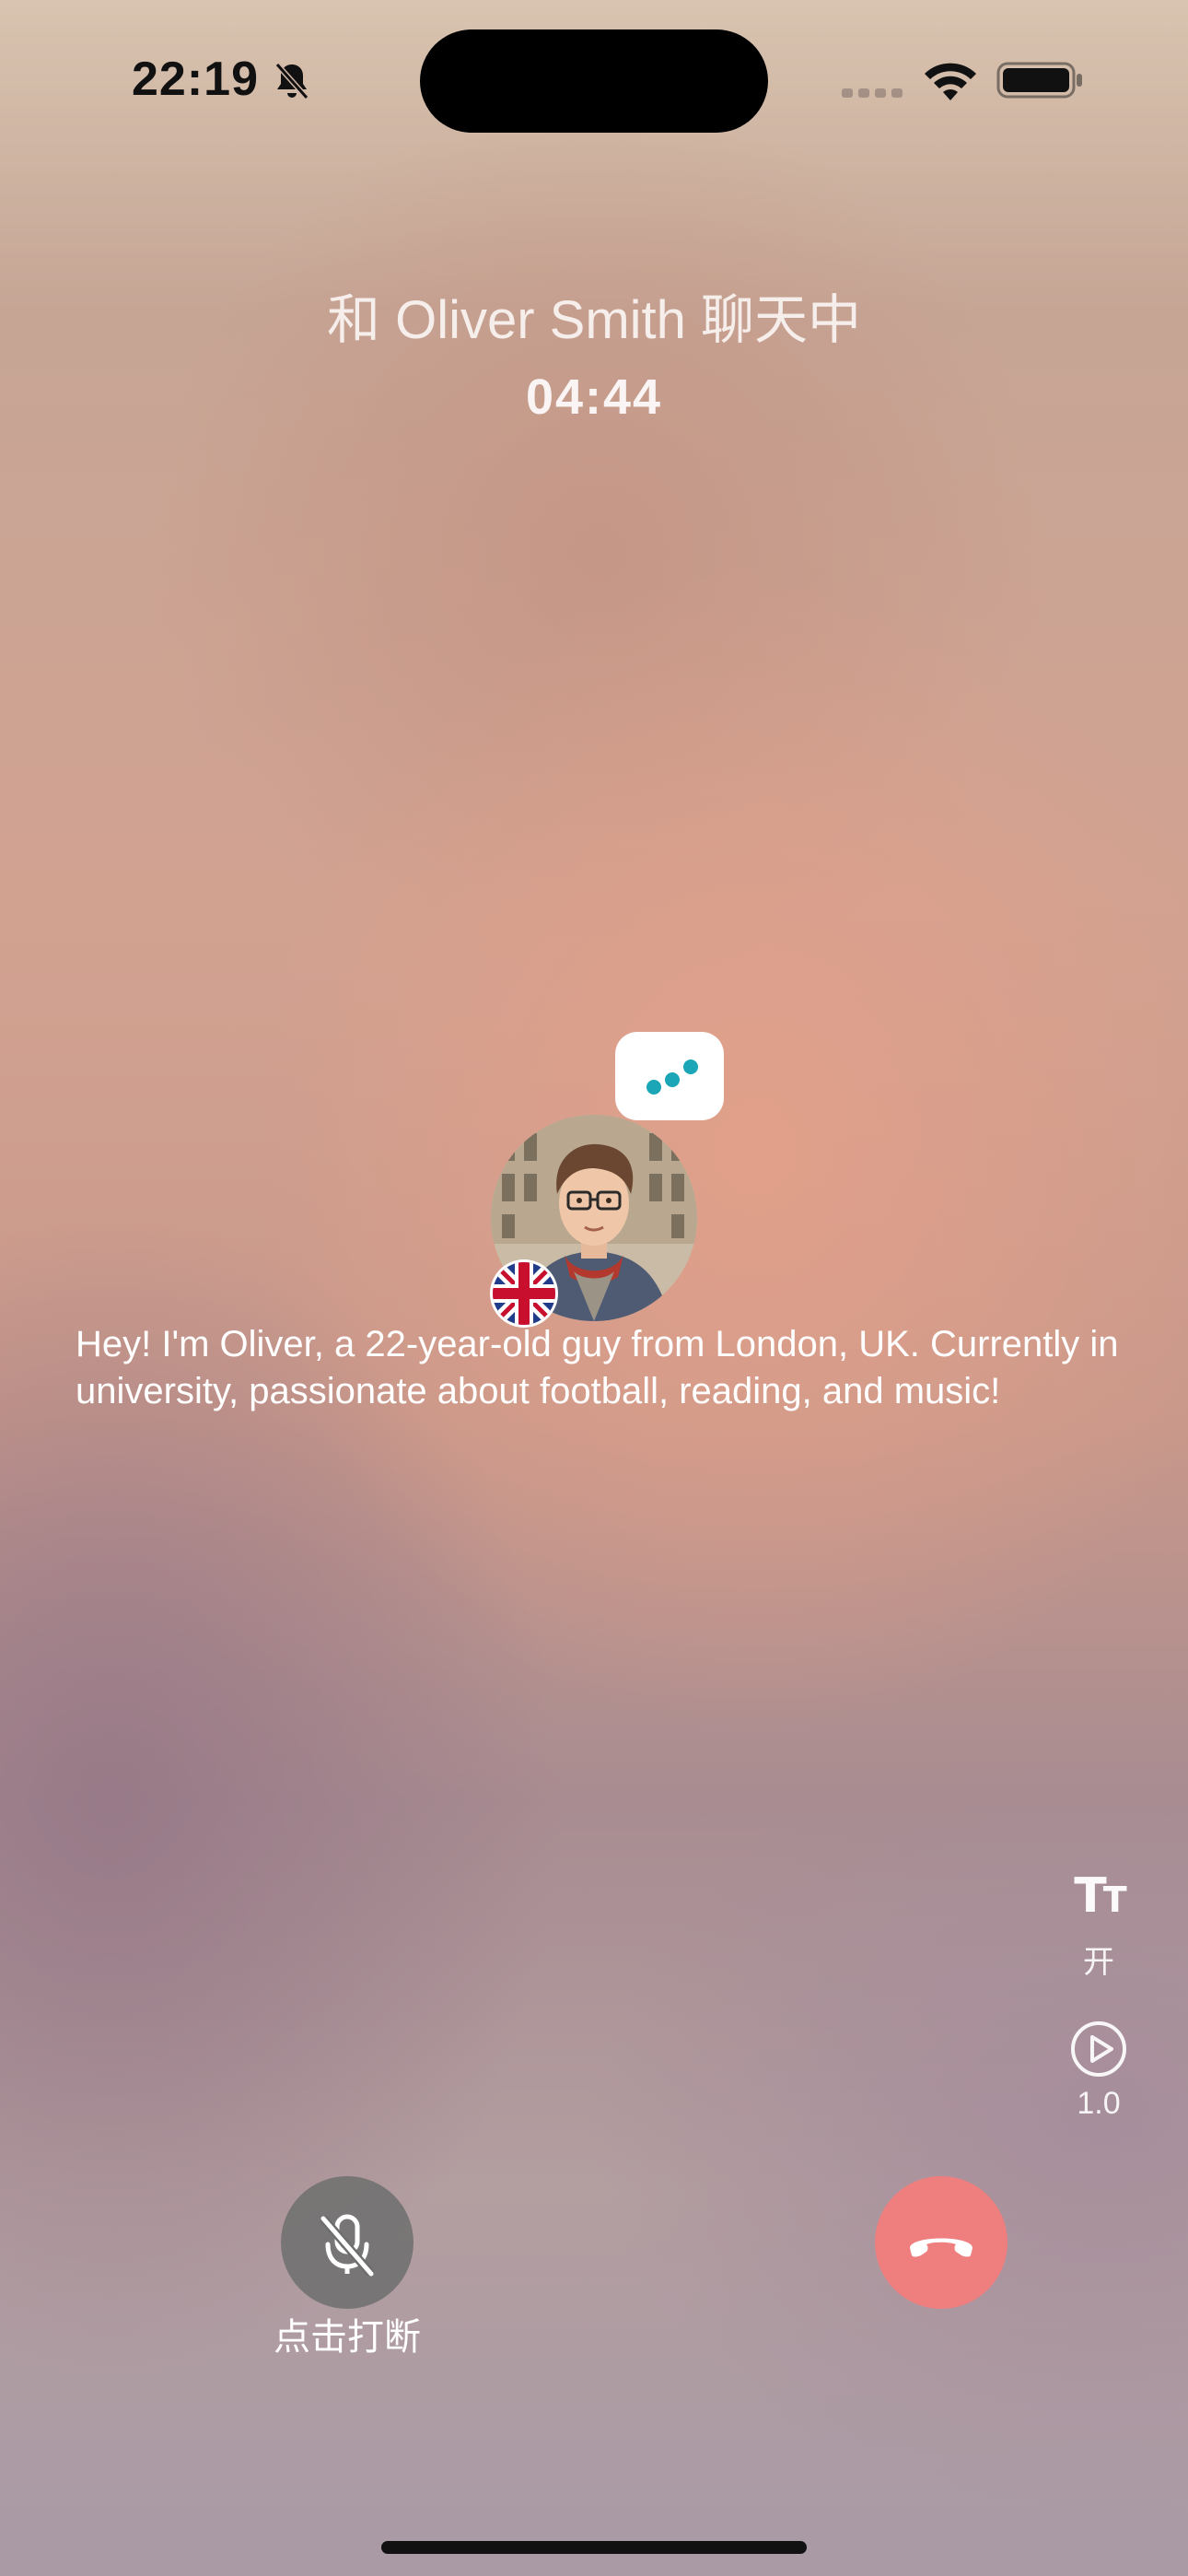 The image size is (1188, 2576). What do you see at coordinates (594, 397) in the screenshot?
I see `call-timer: 04:44` at bounding box center [594, 397].